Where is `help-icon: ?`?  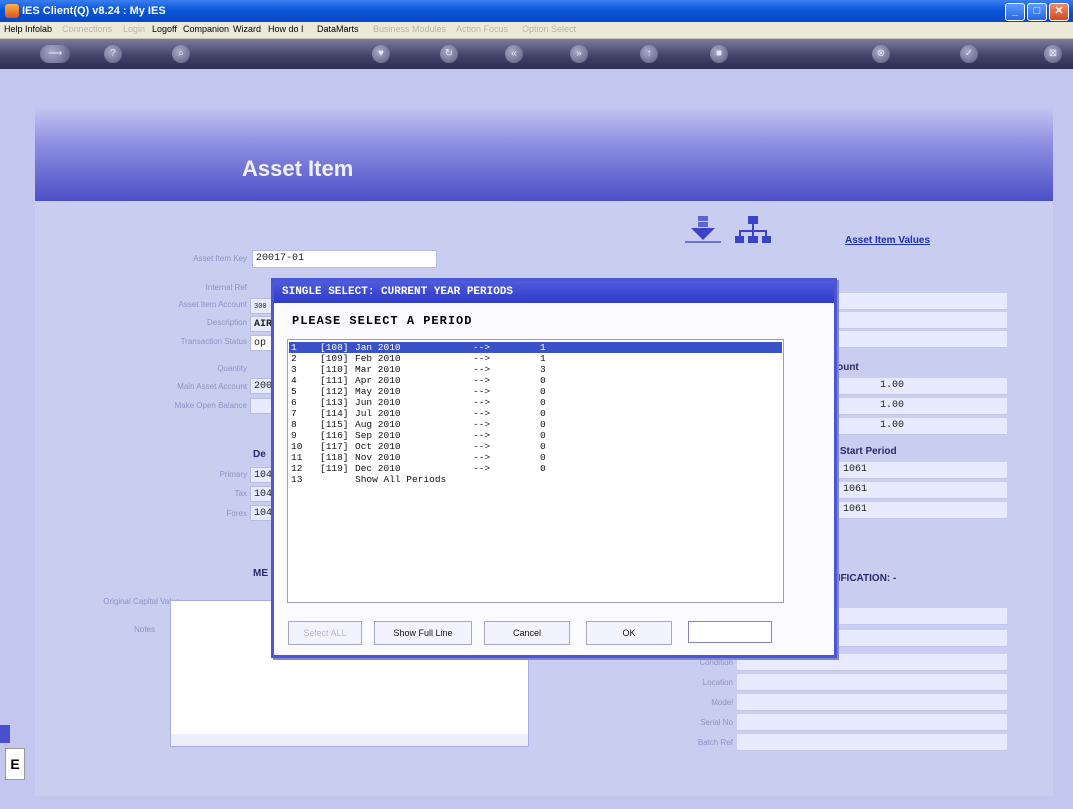
help-icon: ? is located at coordinates (113, 54).